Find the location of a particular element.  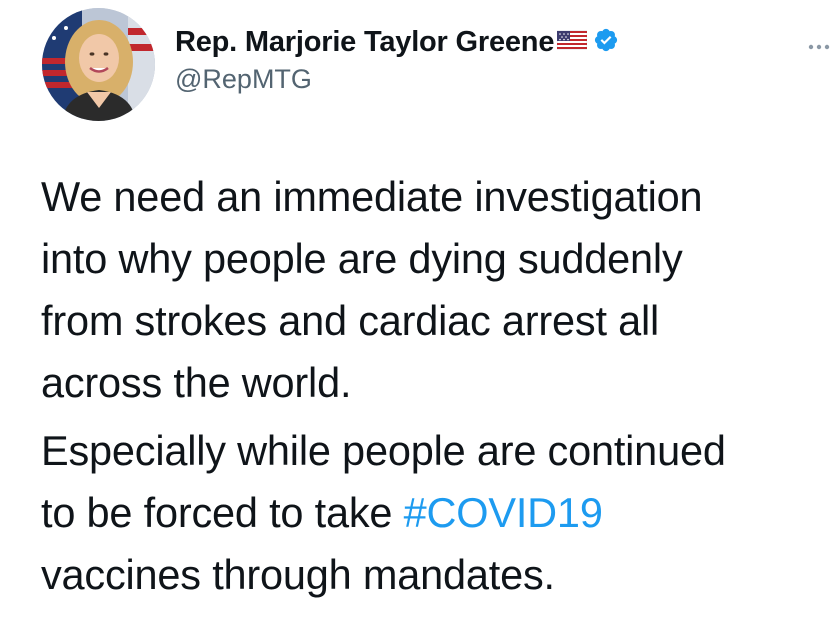

tweet-line: We need an immediate investigation is located at coordinates (372, 196).